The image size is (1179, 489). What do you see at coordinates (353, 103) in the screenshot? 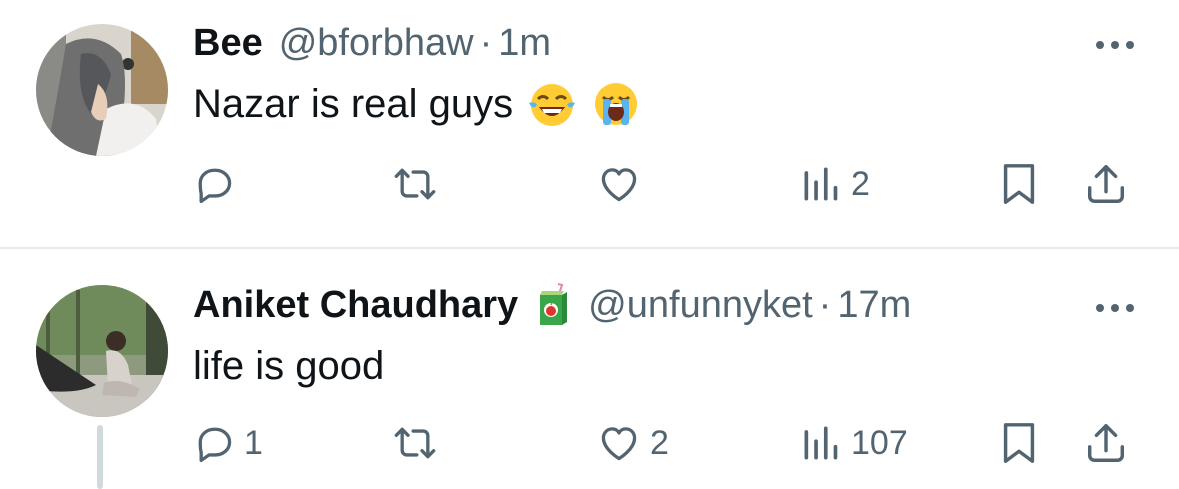
I see `tweet-text-content: Nazar is real guys` at bounding box center [353, 103].